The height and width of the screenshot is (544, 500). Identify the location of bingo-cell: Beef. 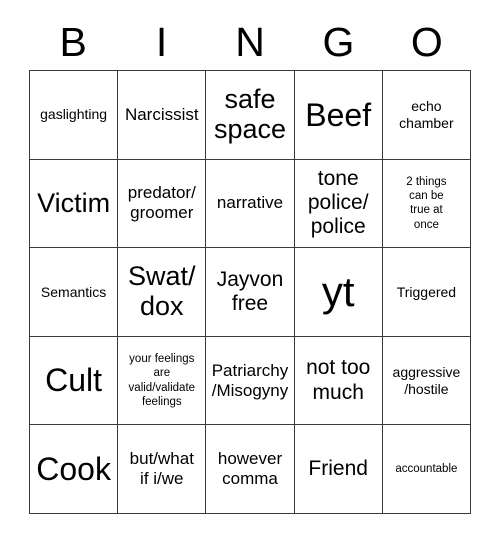
(338, 115).